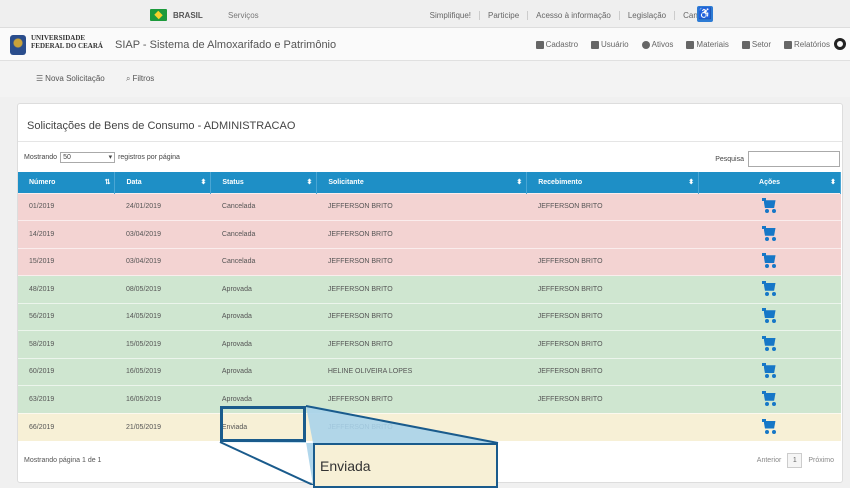  Describe the element at coordinates (18, 45) in the screenshot. I see `ufc-logo-icon` at that location.